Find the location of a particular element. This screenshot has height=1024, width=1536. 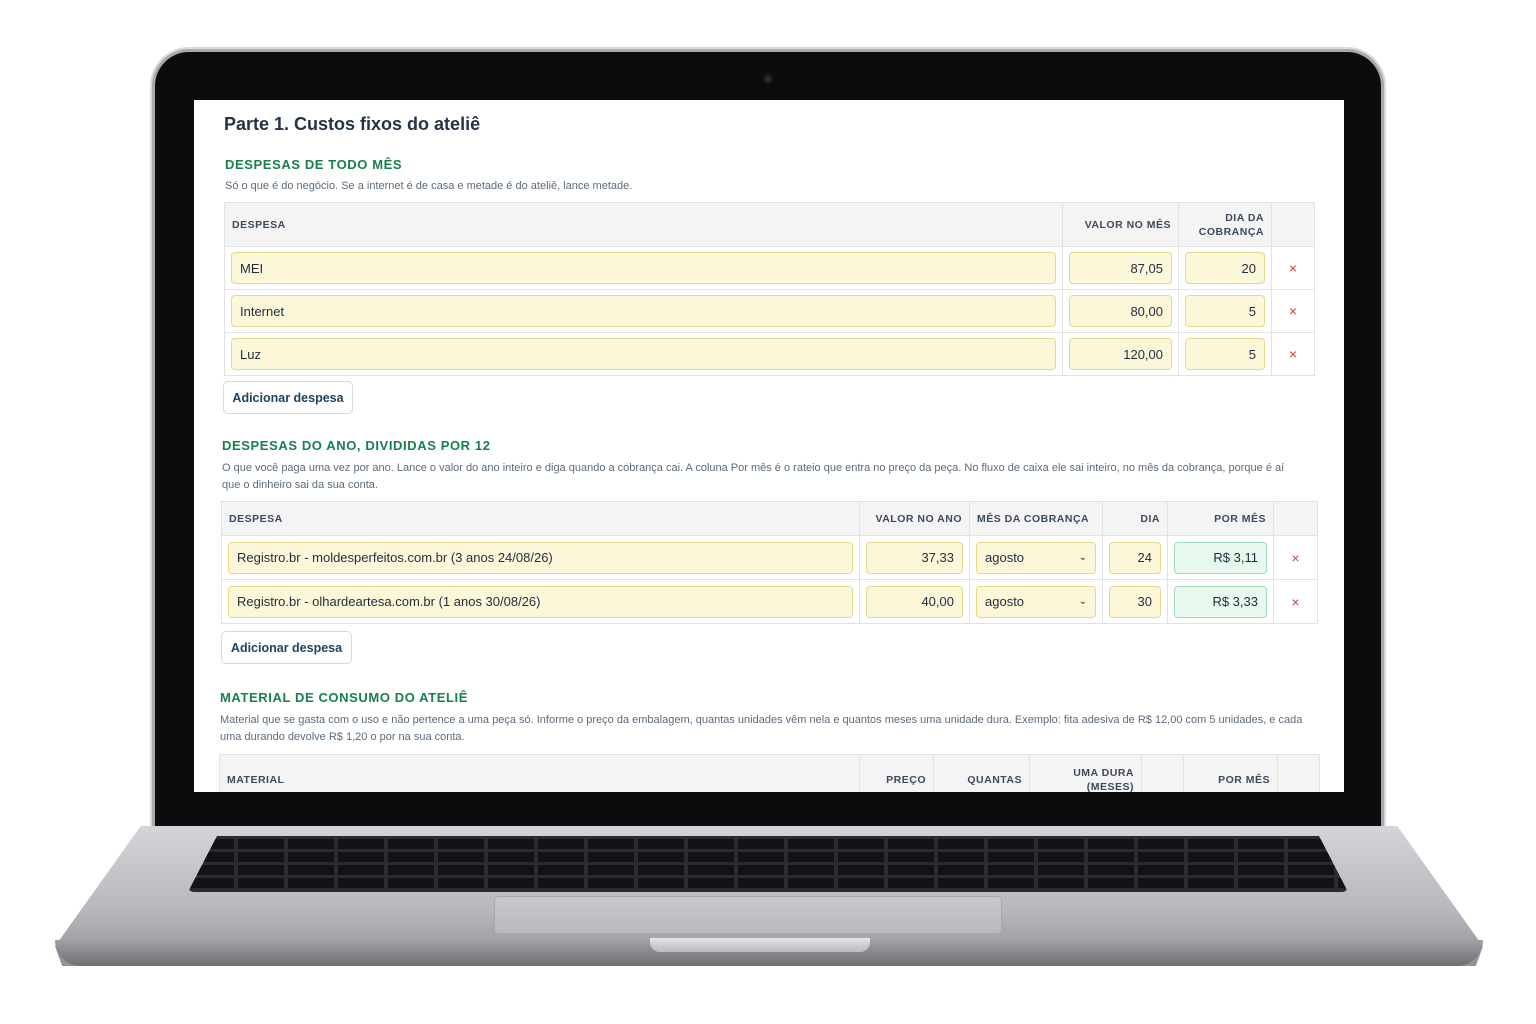

table-row: MEI 87,05 20 × is located at coordinates (769, 268).